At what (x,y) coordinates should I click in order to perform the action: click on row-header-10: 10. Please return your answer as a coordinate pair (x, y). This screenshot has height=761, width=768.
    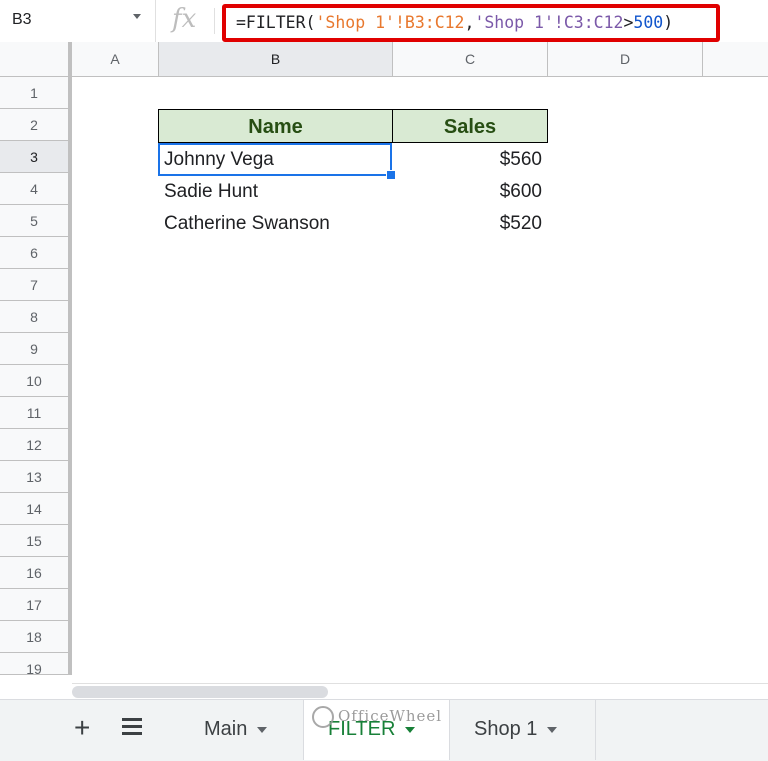
    Looking at the image, I should click on (36, 381).